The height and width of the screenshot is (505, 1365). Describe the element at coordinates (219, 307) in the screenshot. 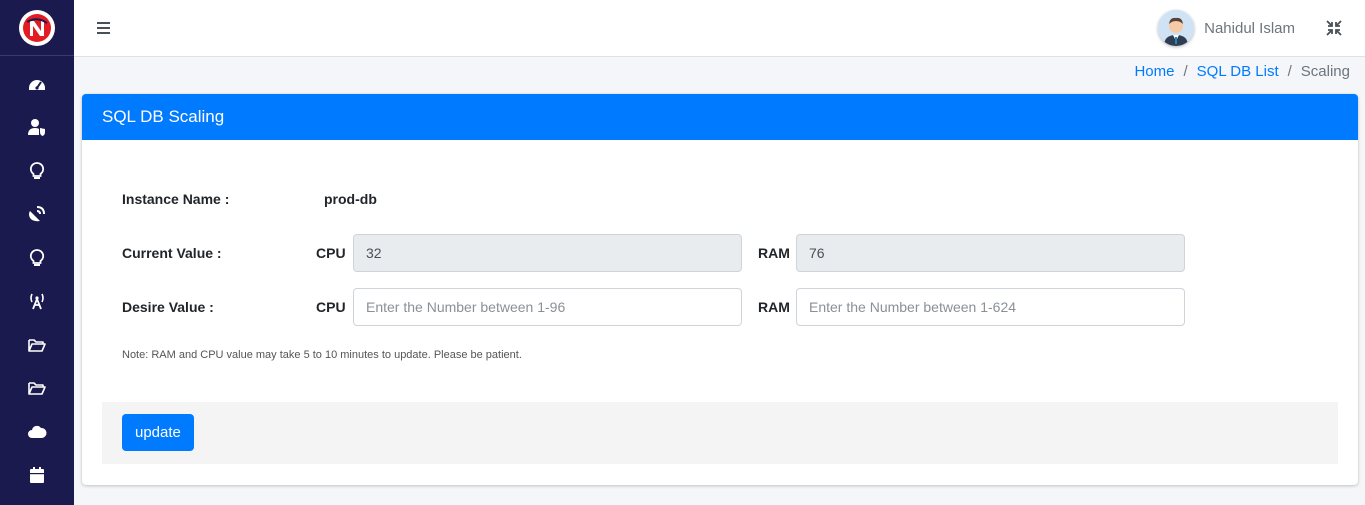

I see `desire-value-row: Desire Value :` at that location.